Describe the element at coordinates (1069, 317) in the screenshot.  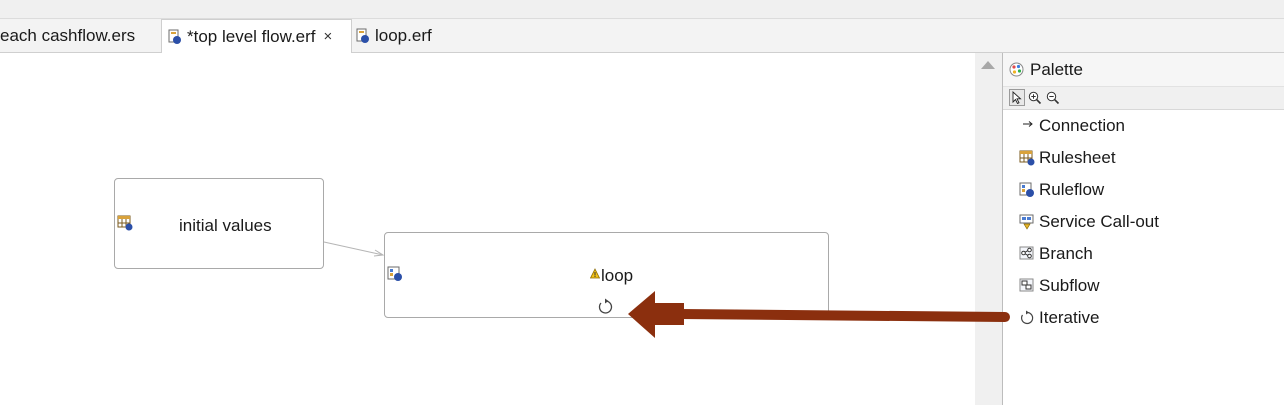
I see `palette-item-label: Iterative` at that location.